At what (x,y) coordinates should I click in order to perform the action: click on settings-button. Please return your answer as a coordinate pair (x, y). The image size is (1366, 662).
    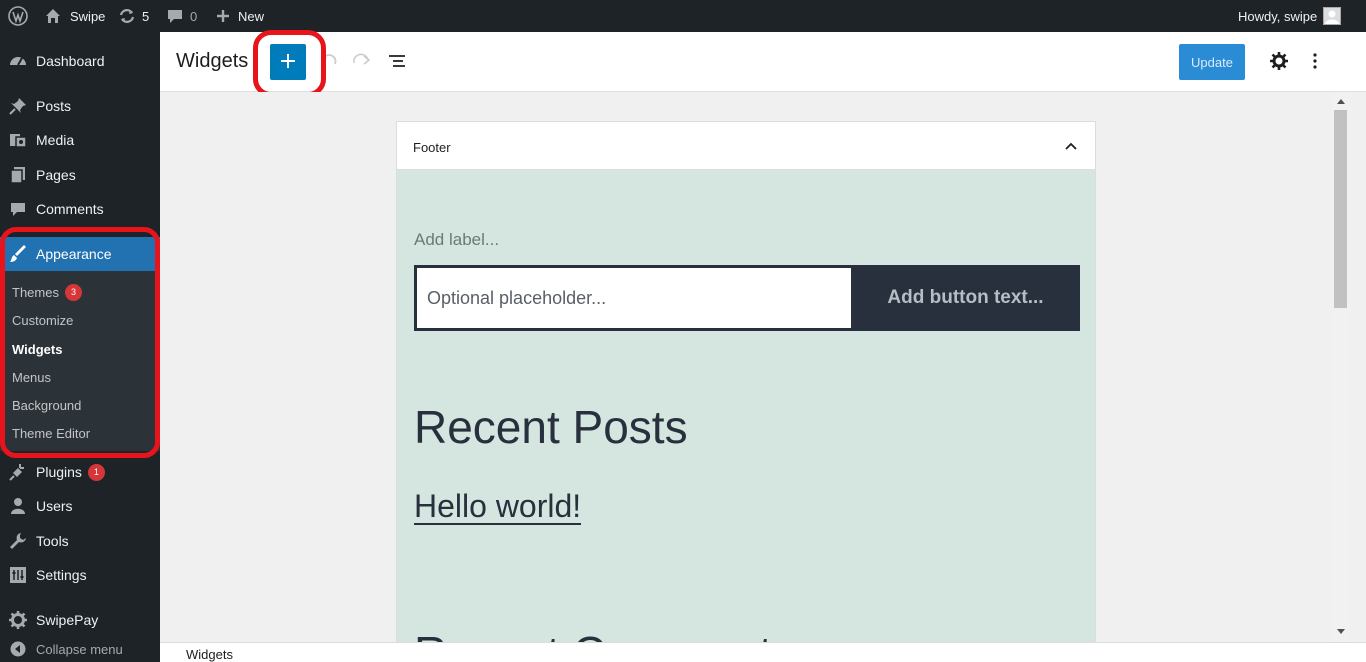
    Looking at the image, I should click on (1279, 62).